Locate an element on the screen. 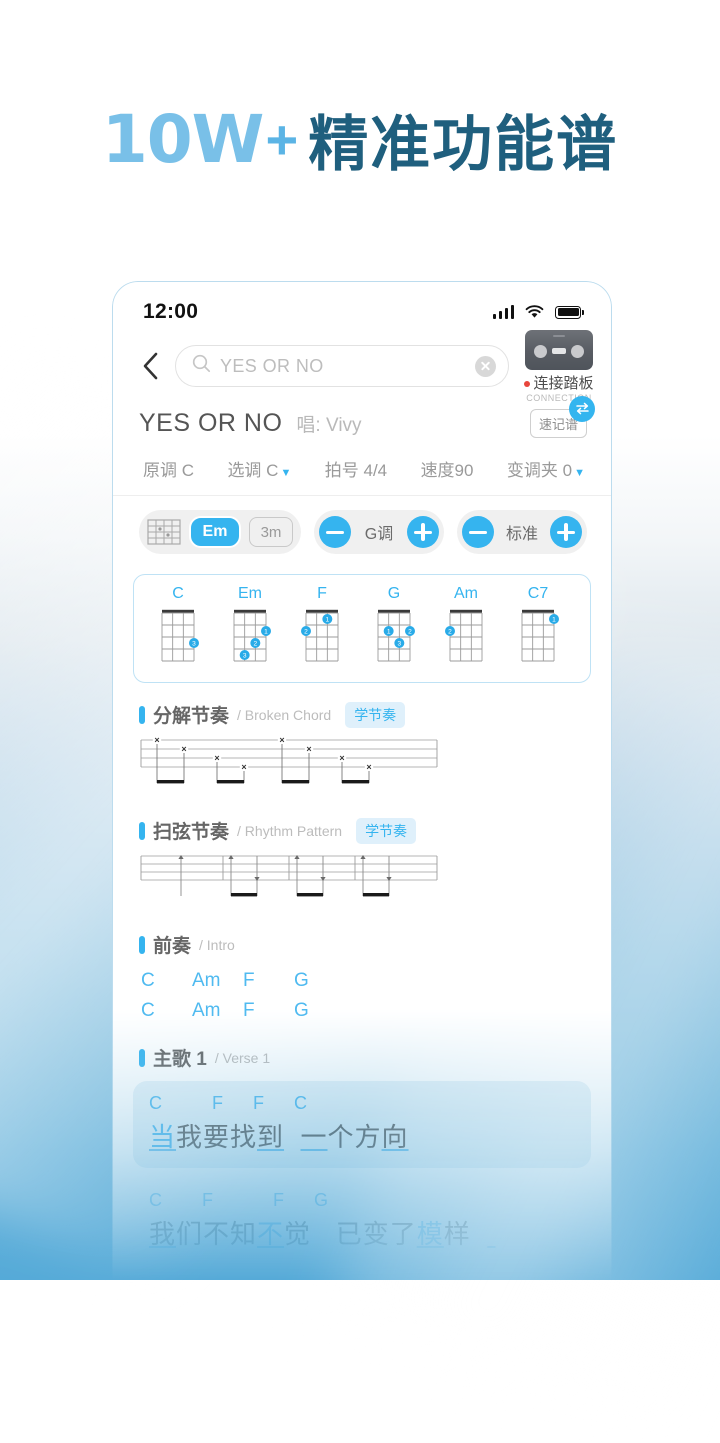  wifi-icon is located at coordinates (534, 312).